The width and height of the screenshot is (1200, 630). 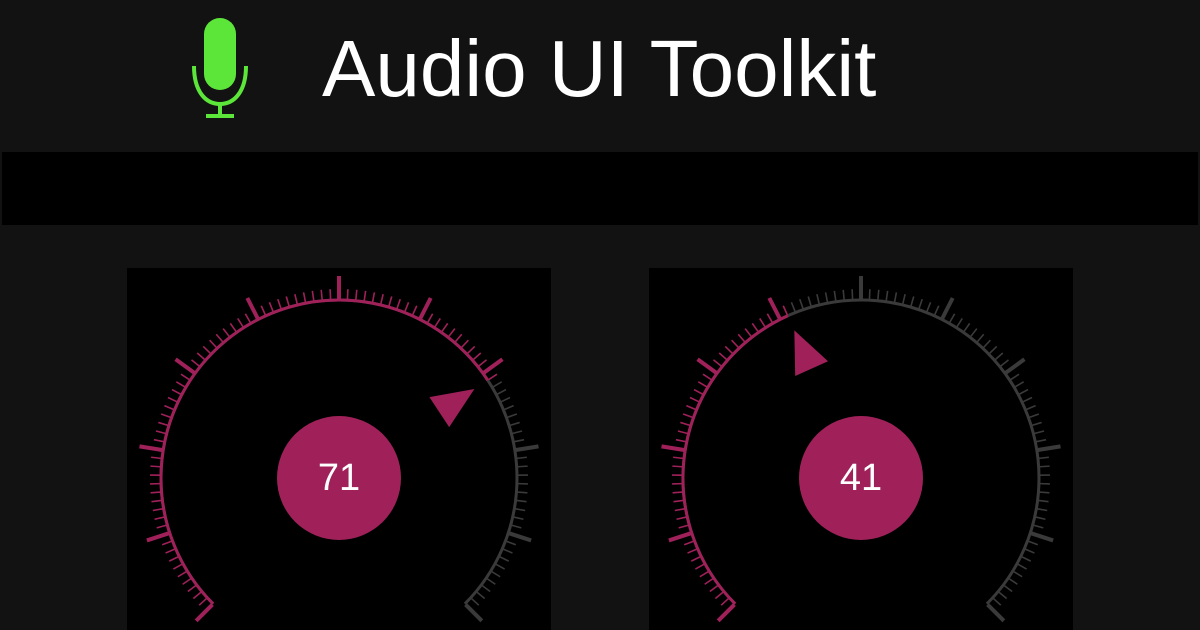 What do you see at coordinates (811, 353) in the screenshot?
I see `knob-pointer` at bounding box center [811, 353].